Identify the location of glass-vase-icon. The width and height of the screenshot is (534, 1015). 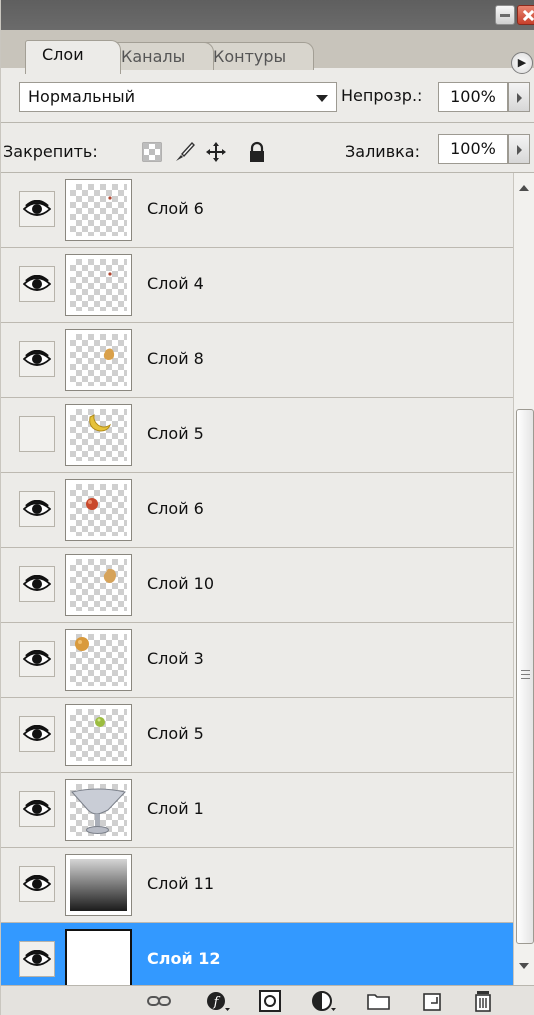
(98, 811).